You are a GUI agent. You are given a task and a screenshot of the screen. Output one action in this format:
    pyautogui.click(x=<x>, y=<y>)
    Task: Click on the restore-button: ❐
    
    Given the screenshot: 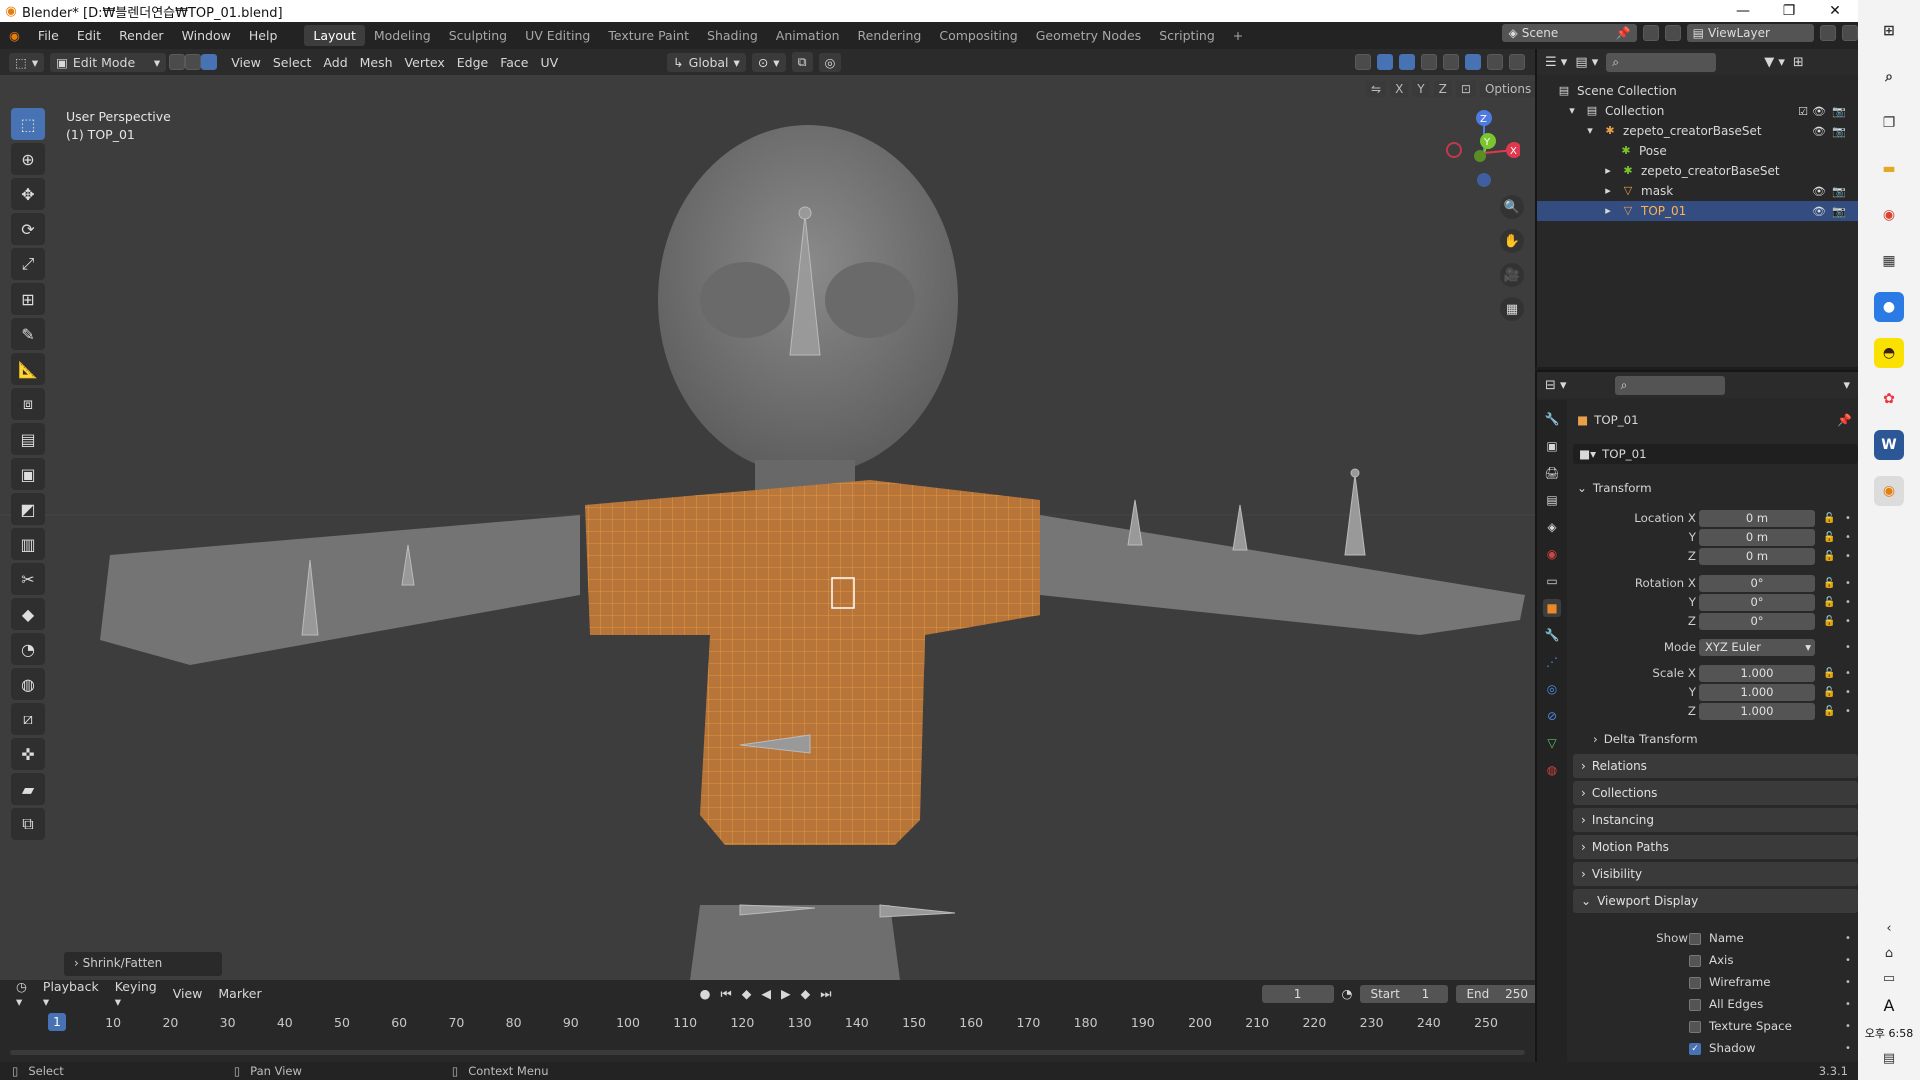 What is the action you would take?
    pyautogui.click(x=1789, y=11)
    